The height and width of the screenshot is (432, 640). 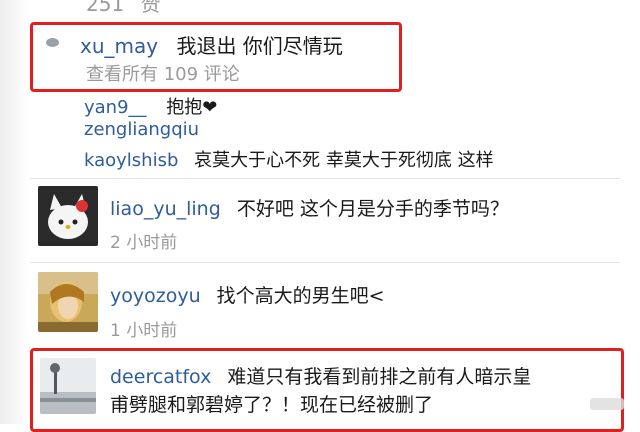 I want to click on comment-text-continued: 甫劈腿和郭碧婷了？！现在已经被删了, so click(x=272, y=405).